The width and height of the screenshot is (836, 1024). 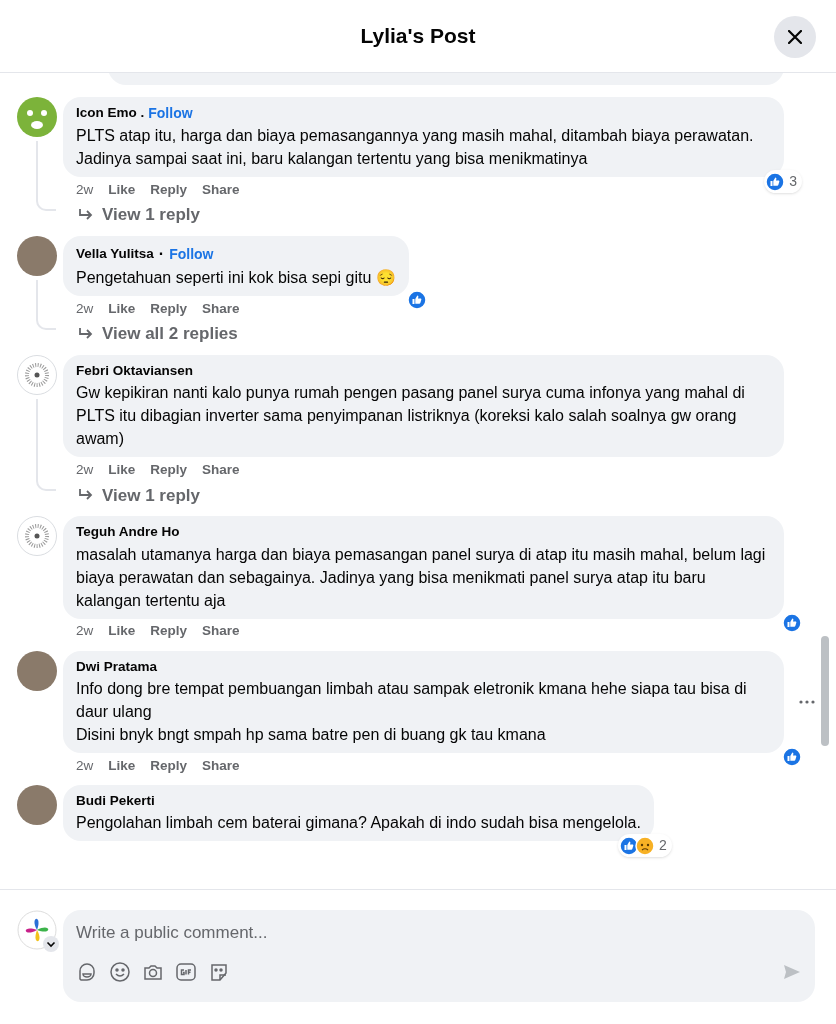 I want to click on view-replies-link: View all 2 replies, so click(x=170, y=334).